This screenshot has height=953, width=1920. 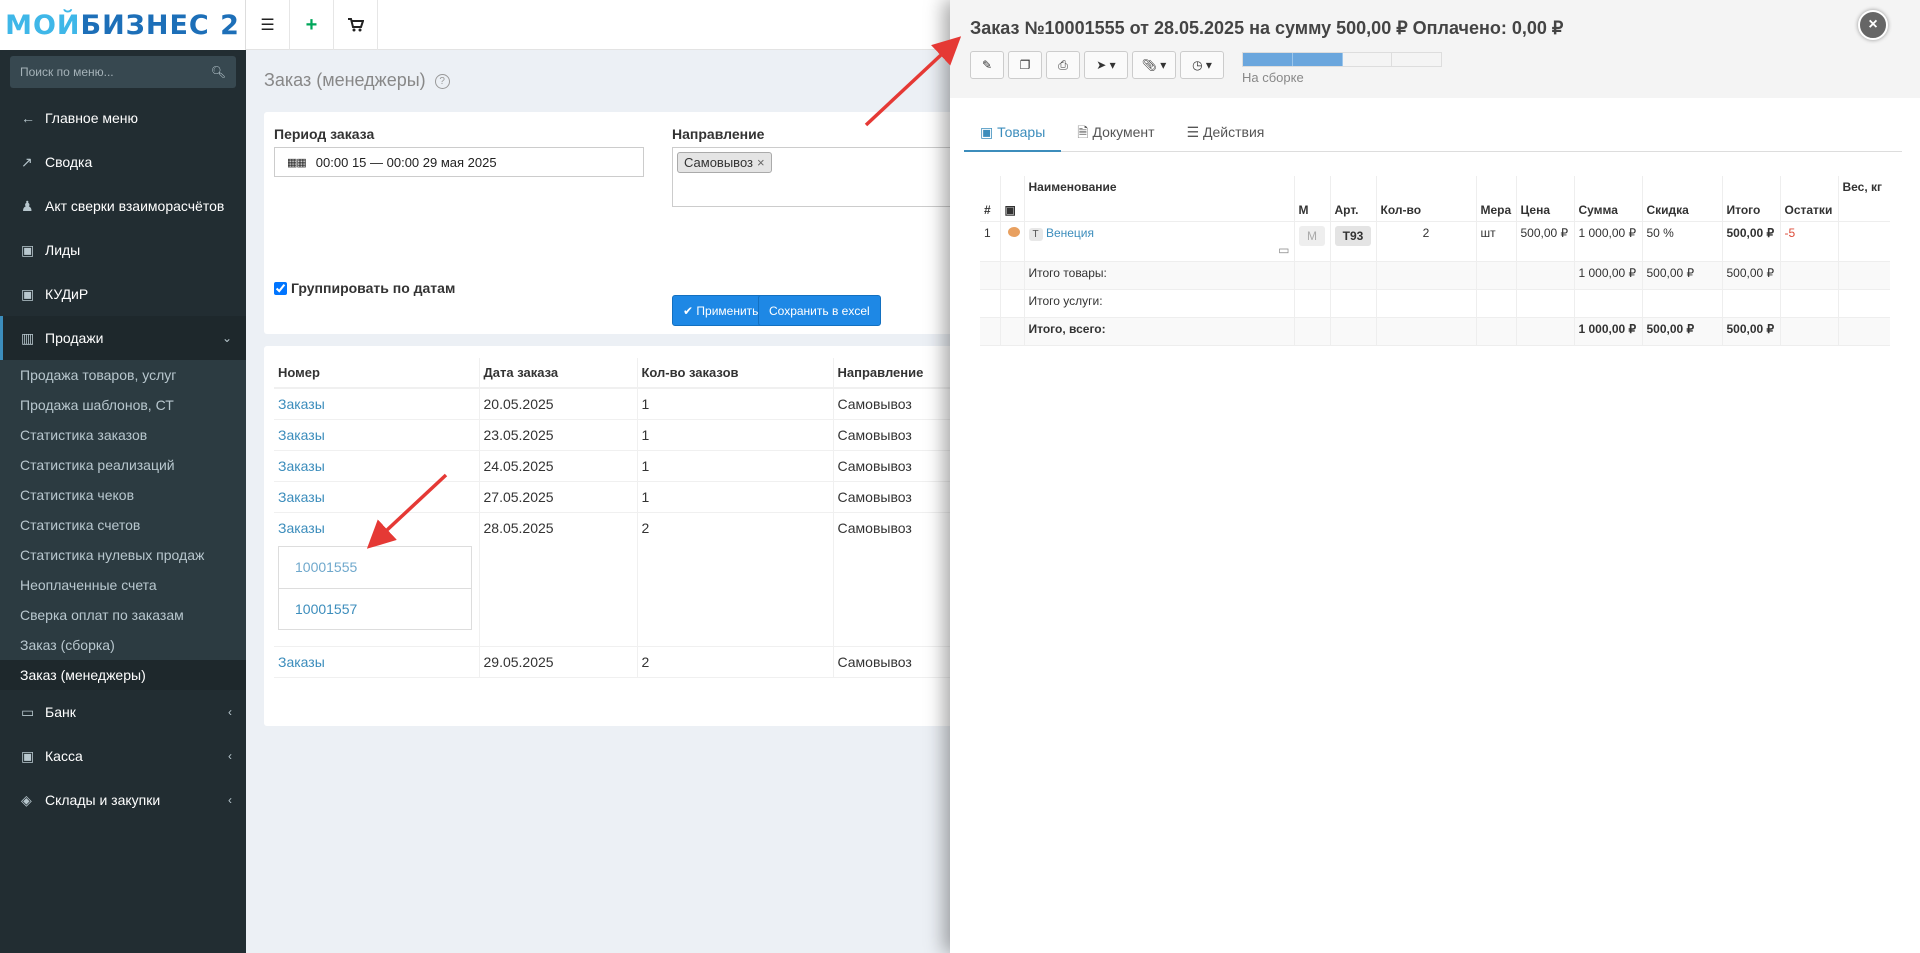 What do you see at coordinates (123, 338) in the screenshot?
I see `sidebar-item-sales: ▥ Продажи ⌄` at bounding box center [123, 338].